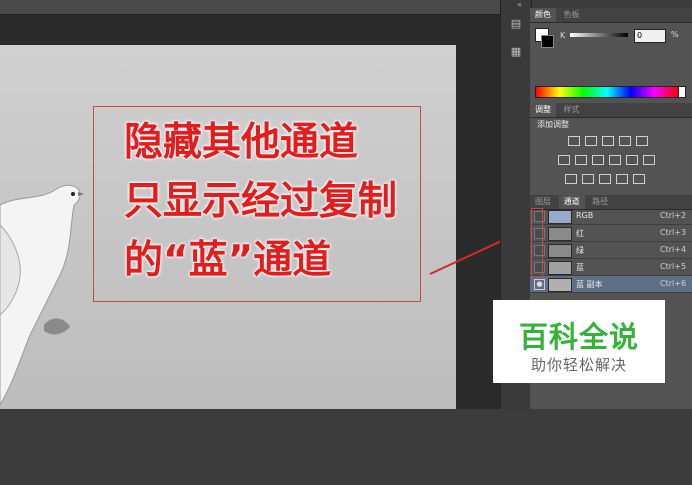  Describe the element at coordinates (250, 7) in the screenshot. I see `document-tab-bar` at that location.